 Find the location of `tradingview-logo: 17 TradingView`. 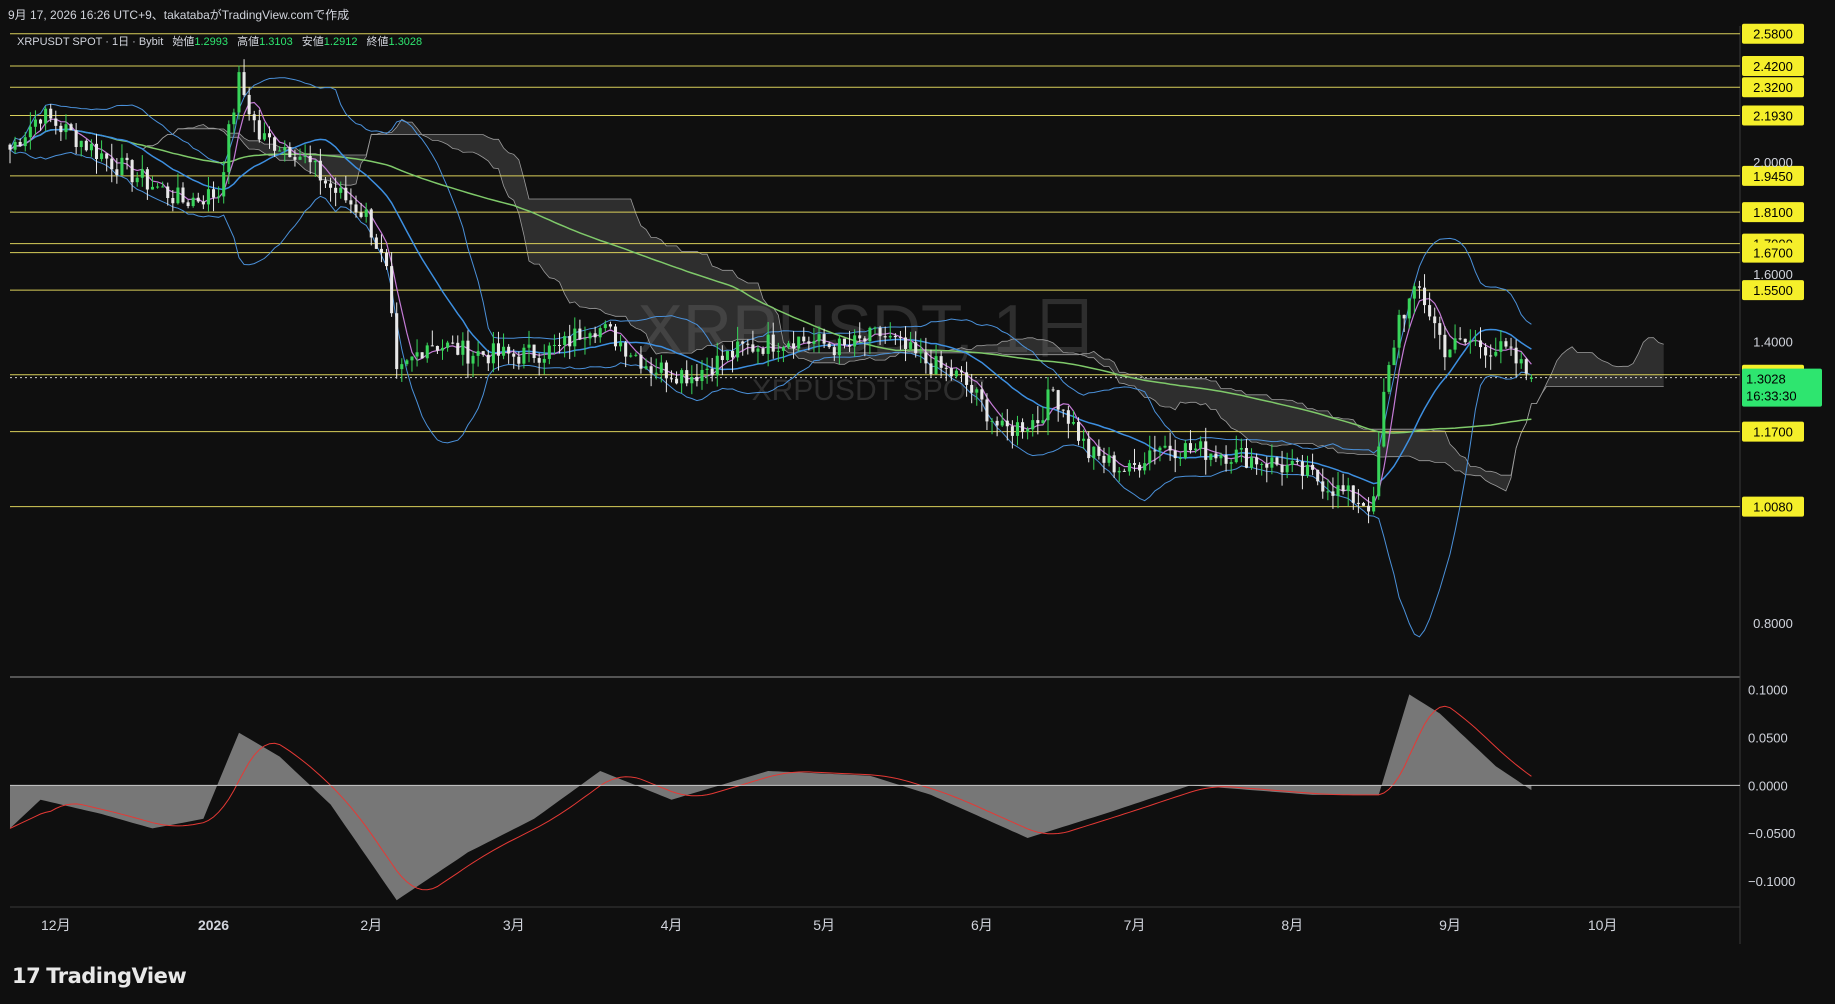

tradingview-logo: 17 TradingView is located at coordinates (99, 976).